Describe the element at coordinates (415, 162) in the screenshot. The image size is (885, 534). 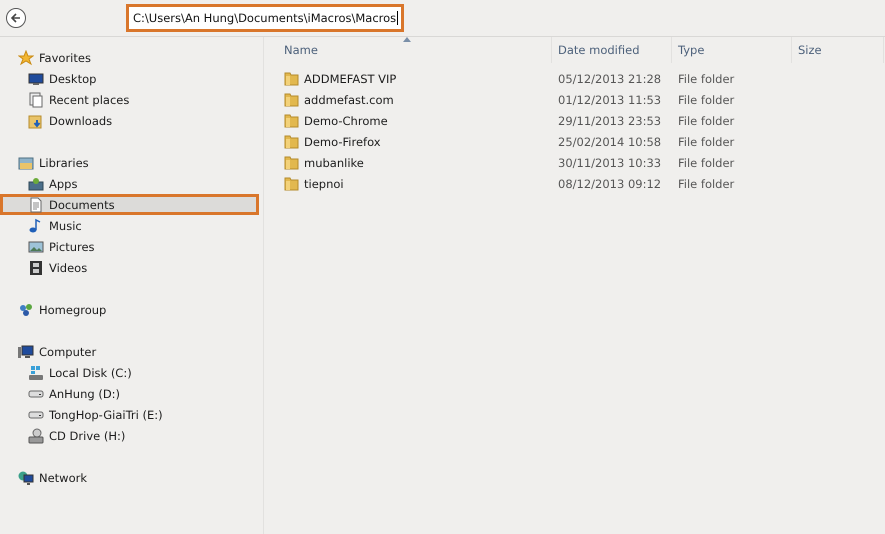
I see `file-row-name: mubanlike` at that location.